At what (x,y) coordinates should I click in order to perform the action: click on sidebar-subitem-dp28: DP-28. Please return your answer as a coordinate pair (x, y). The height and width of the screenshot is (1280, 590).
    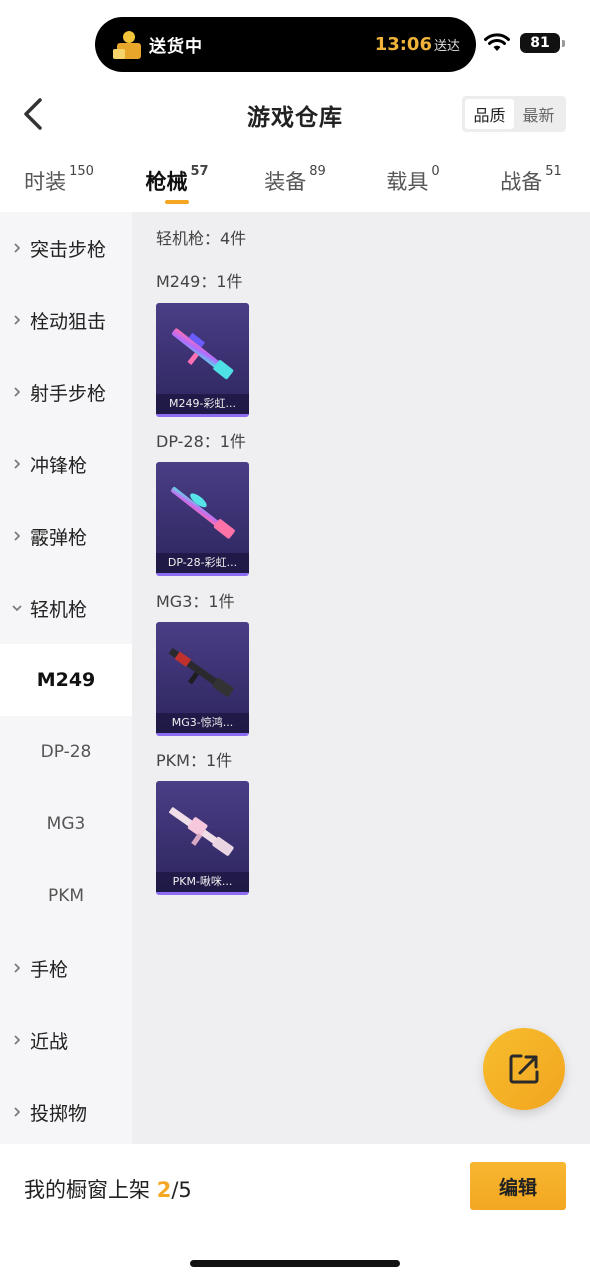
    Looking at the image, I should click on (66, 752).